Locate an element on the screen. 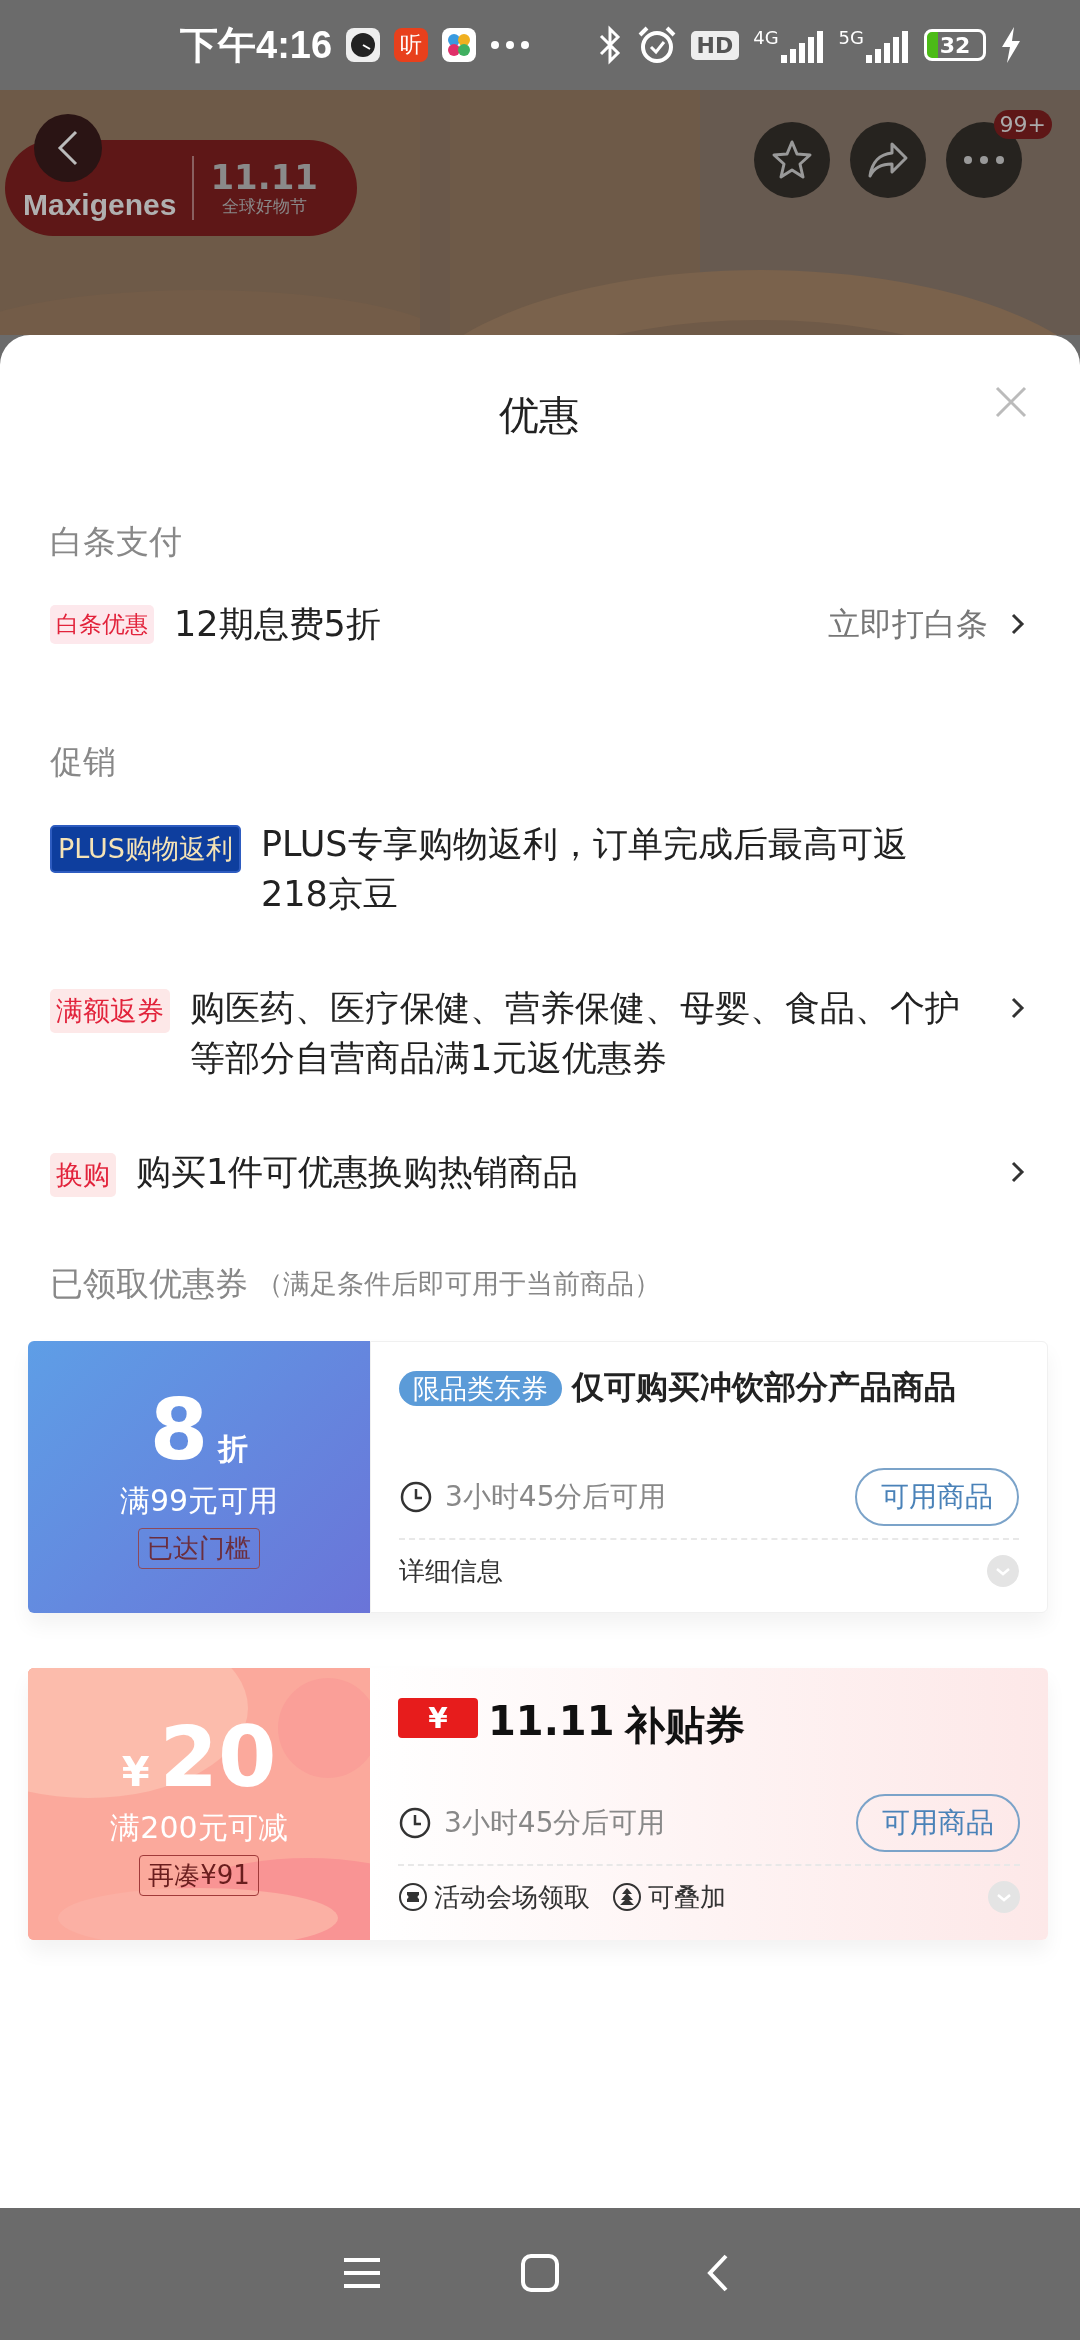 The width and height of the screenshot is (1080, 2340). charging-icon is located at coordinates (1011, 45).